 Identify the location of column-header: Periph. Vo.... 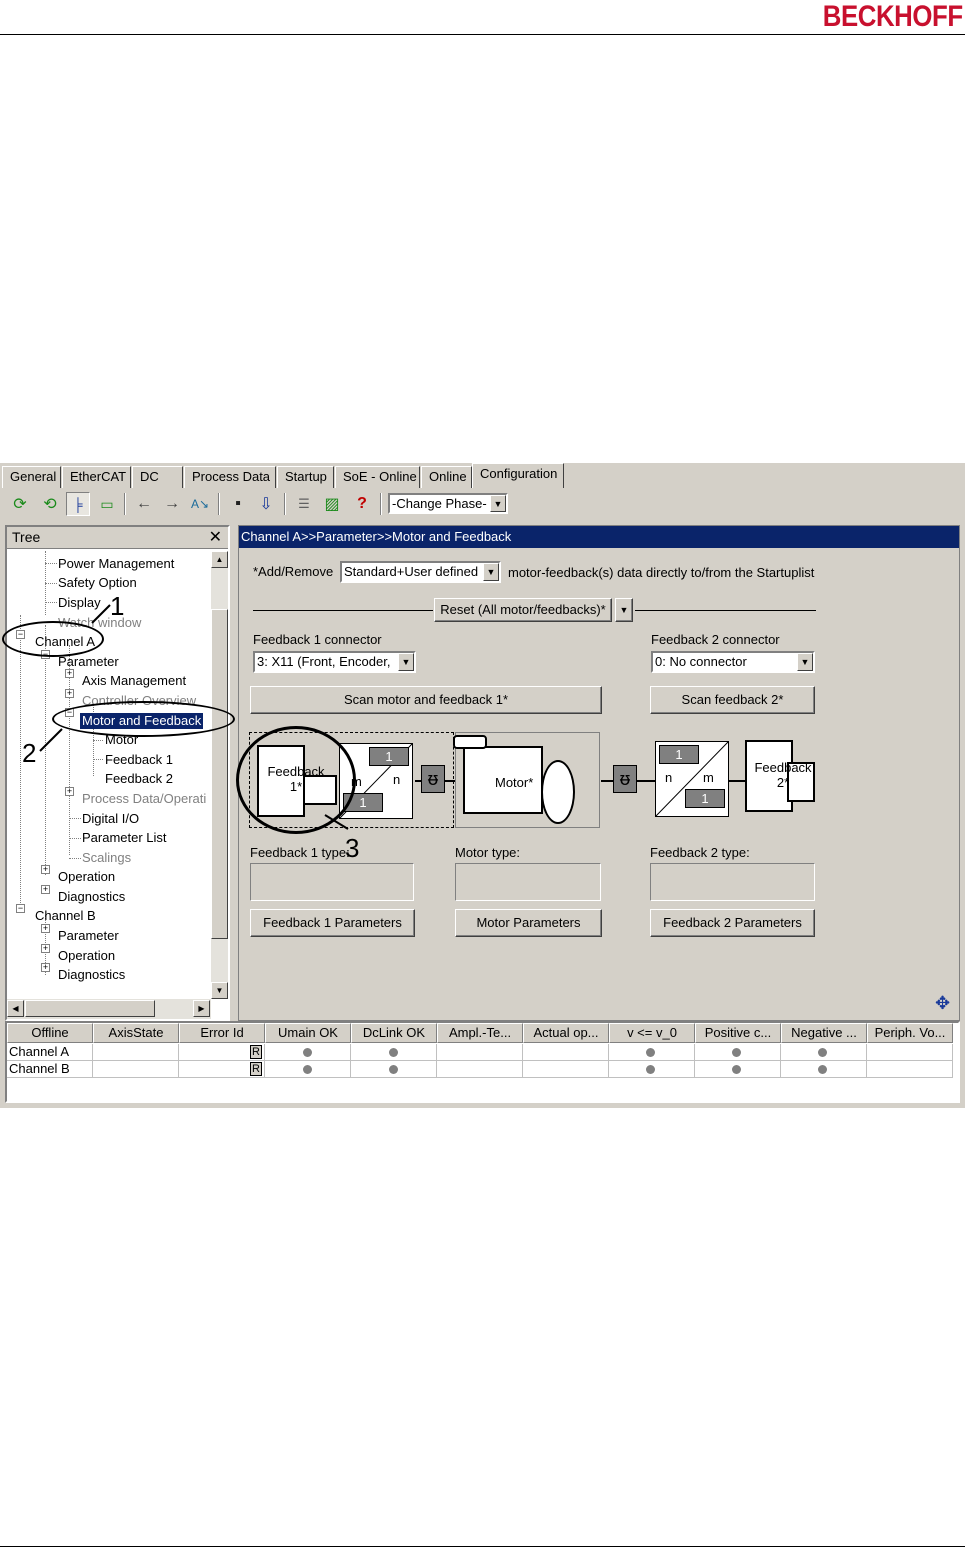
(910, 1033).